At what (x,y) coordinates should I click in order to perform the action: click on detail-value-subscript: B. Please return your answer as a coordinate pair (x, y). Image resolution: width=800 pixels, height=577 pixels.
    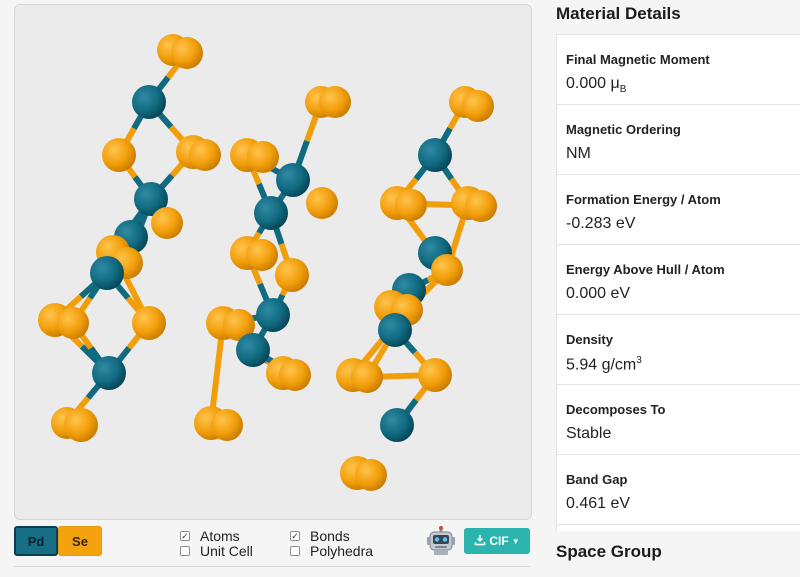
    Looking at the image, I should click on (623, 90).